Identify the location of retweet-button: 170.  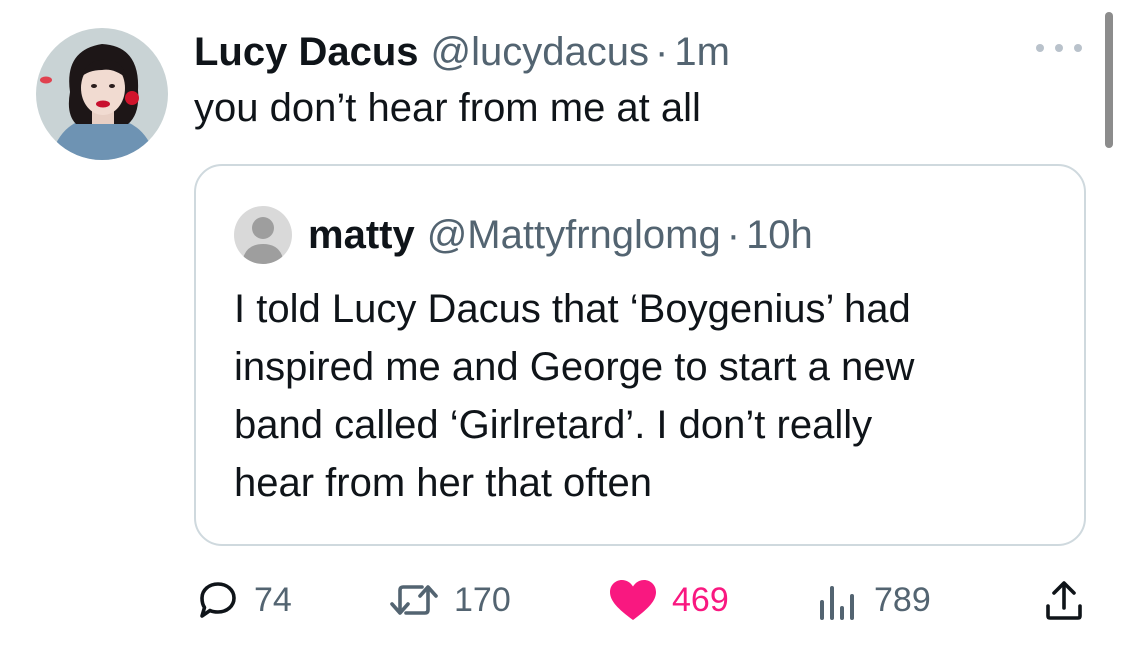
(449, 600).